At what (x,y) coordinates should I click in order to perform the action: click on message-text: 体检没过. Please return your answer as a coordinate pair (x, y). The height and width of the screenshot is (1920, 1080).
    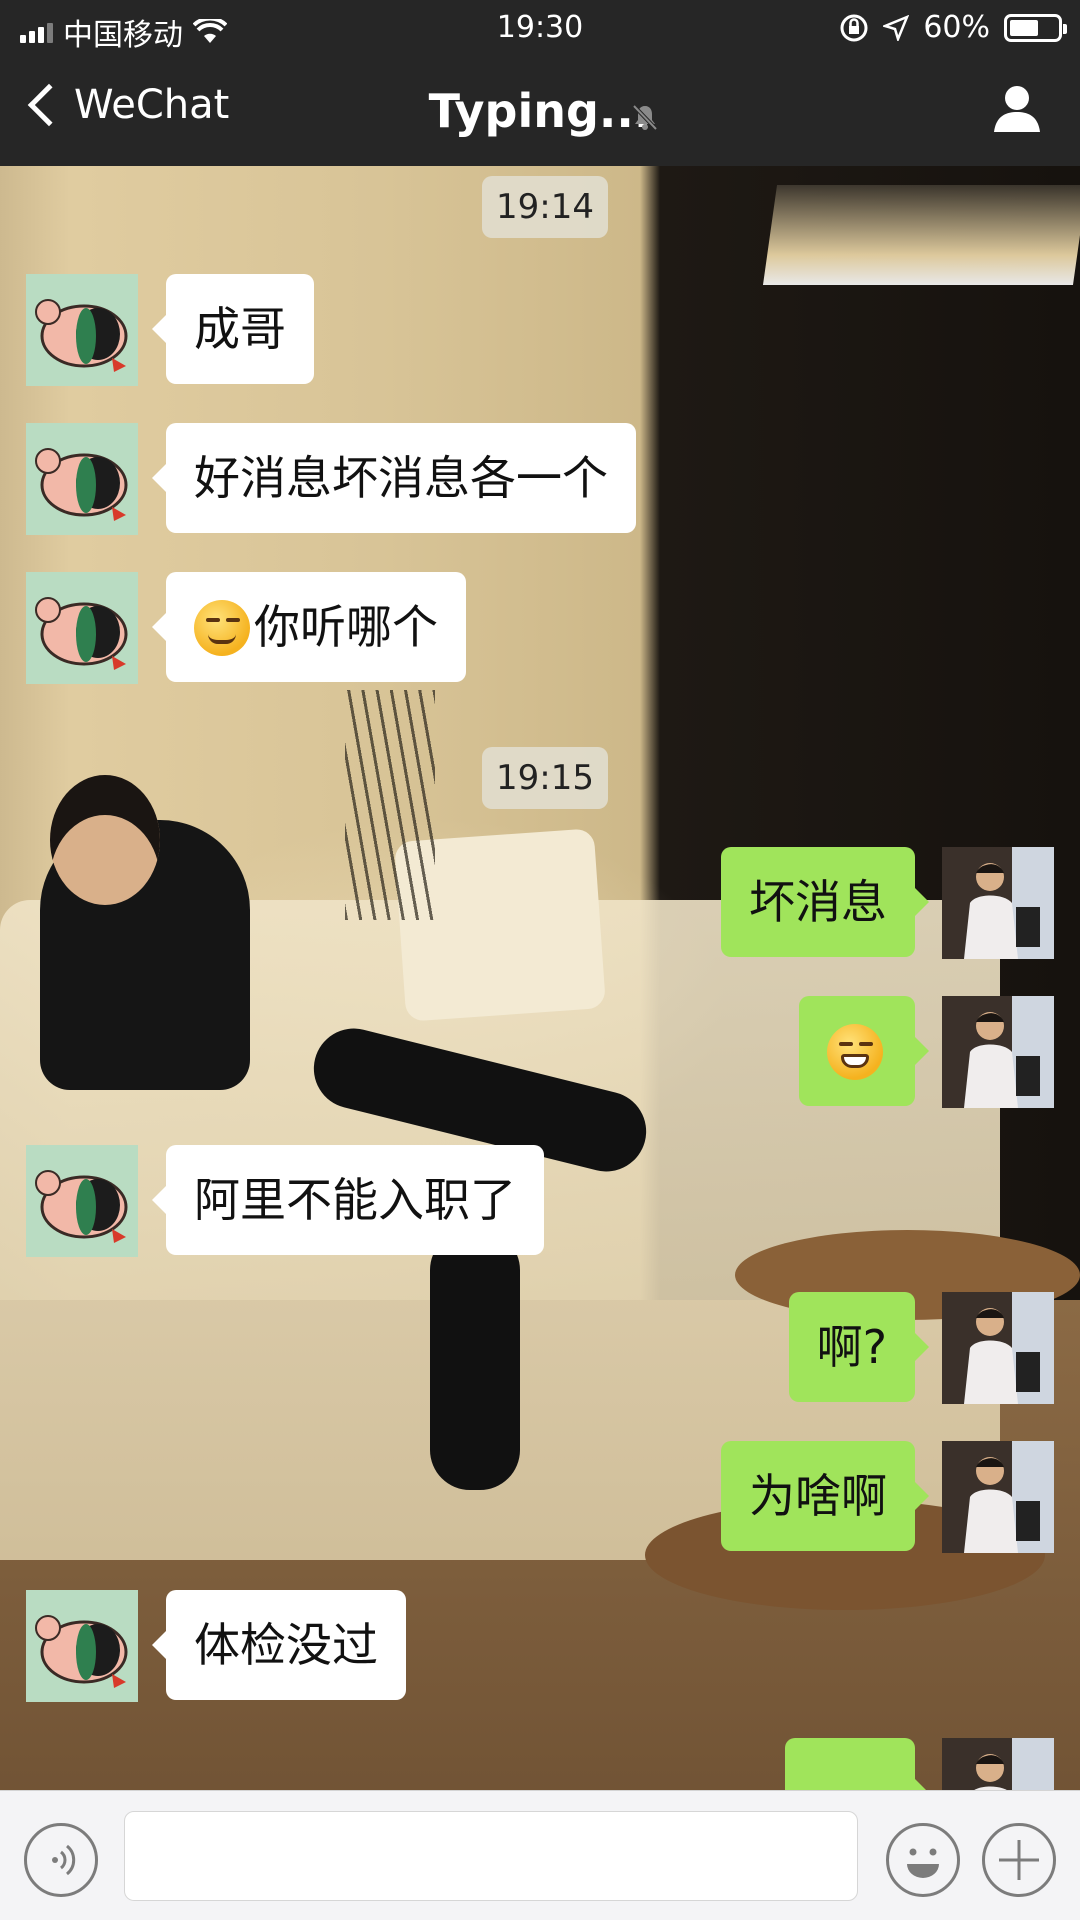
    Looking at the image, I should click on (286, 1645).